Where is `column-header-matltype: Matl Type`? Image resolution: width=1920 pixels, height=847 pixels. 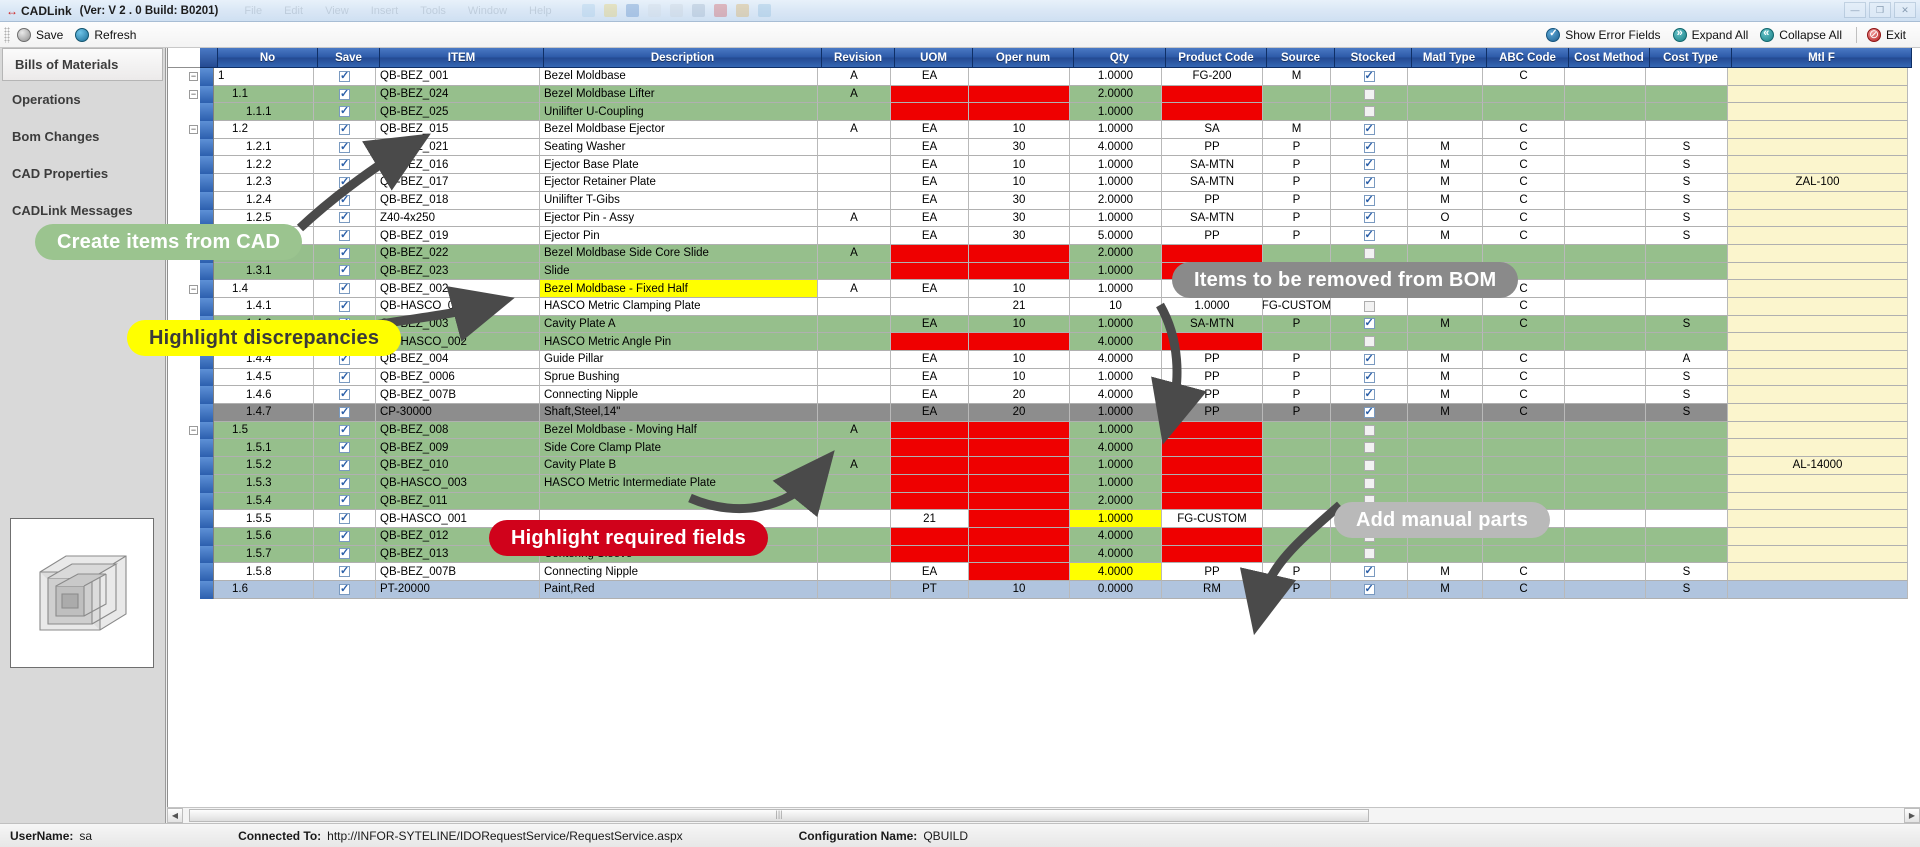
column-header-matltype: Matl Type is located at coordinates (1449, 58).